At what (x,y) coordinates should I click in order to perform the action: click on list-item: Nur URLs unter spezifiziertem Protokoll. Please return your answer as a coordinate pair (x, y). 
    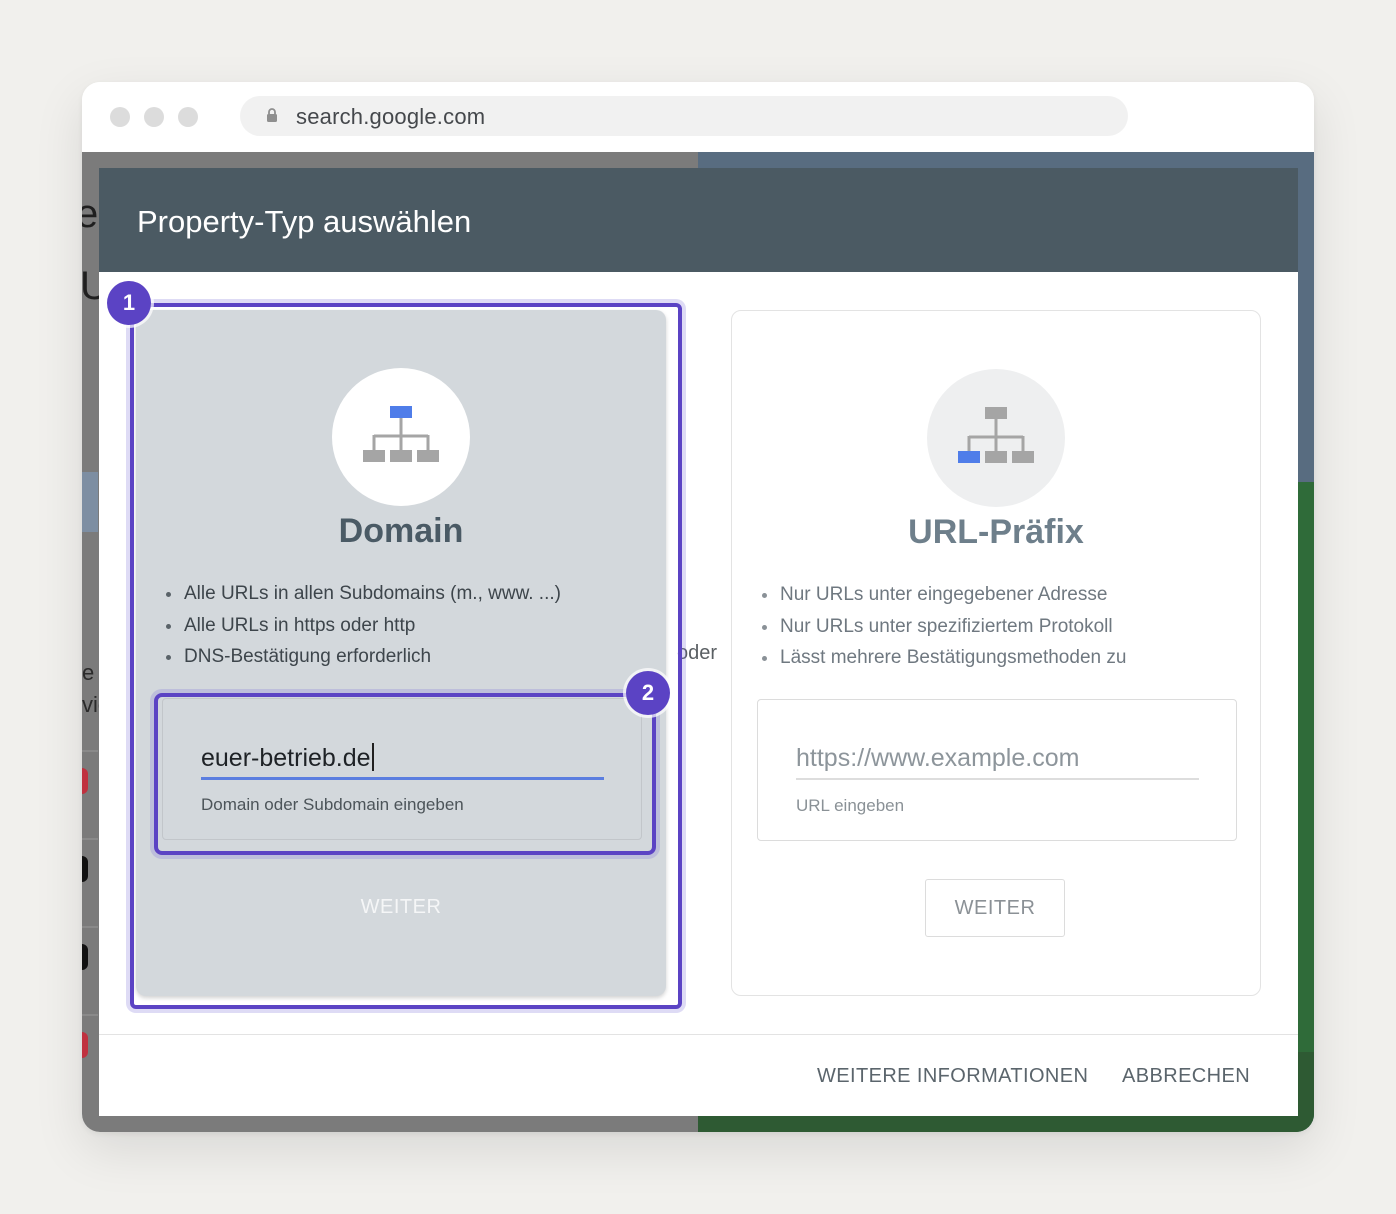
    Looking at the image, I should click on (943, 627).